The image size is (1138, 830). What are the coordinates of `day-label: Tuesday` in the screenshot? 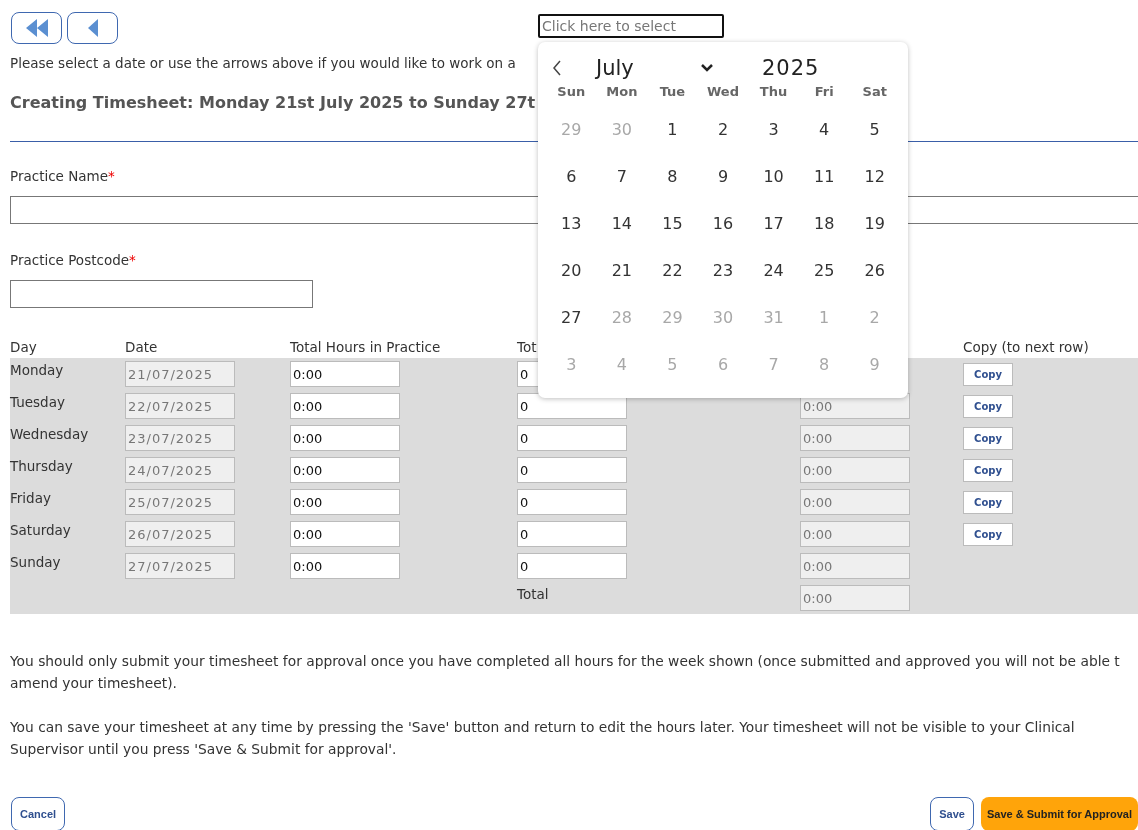 It's located at (38, 402).